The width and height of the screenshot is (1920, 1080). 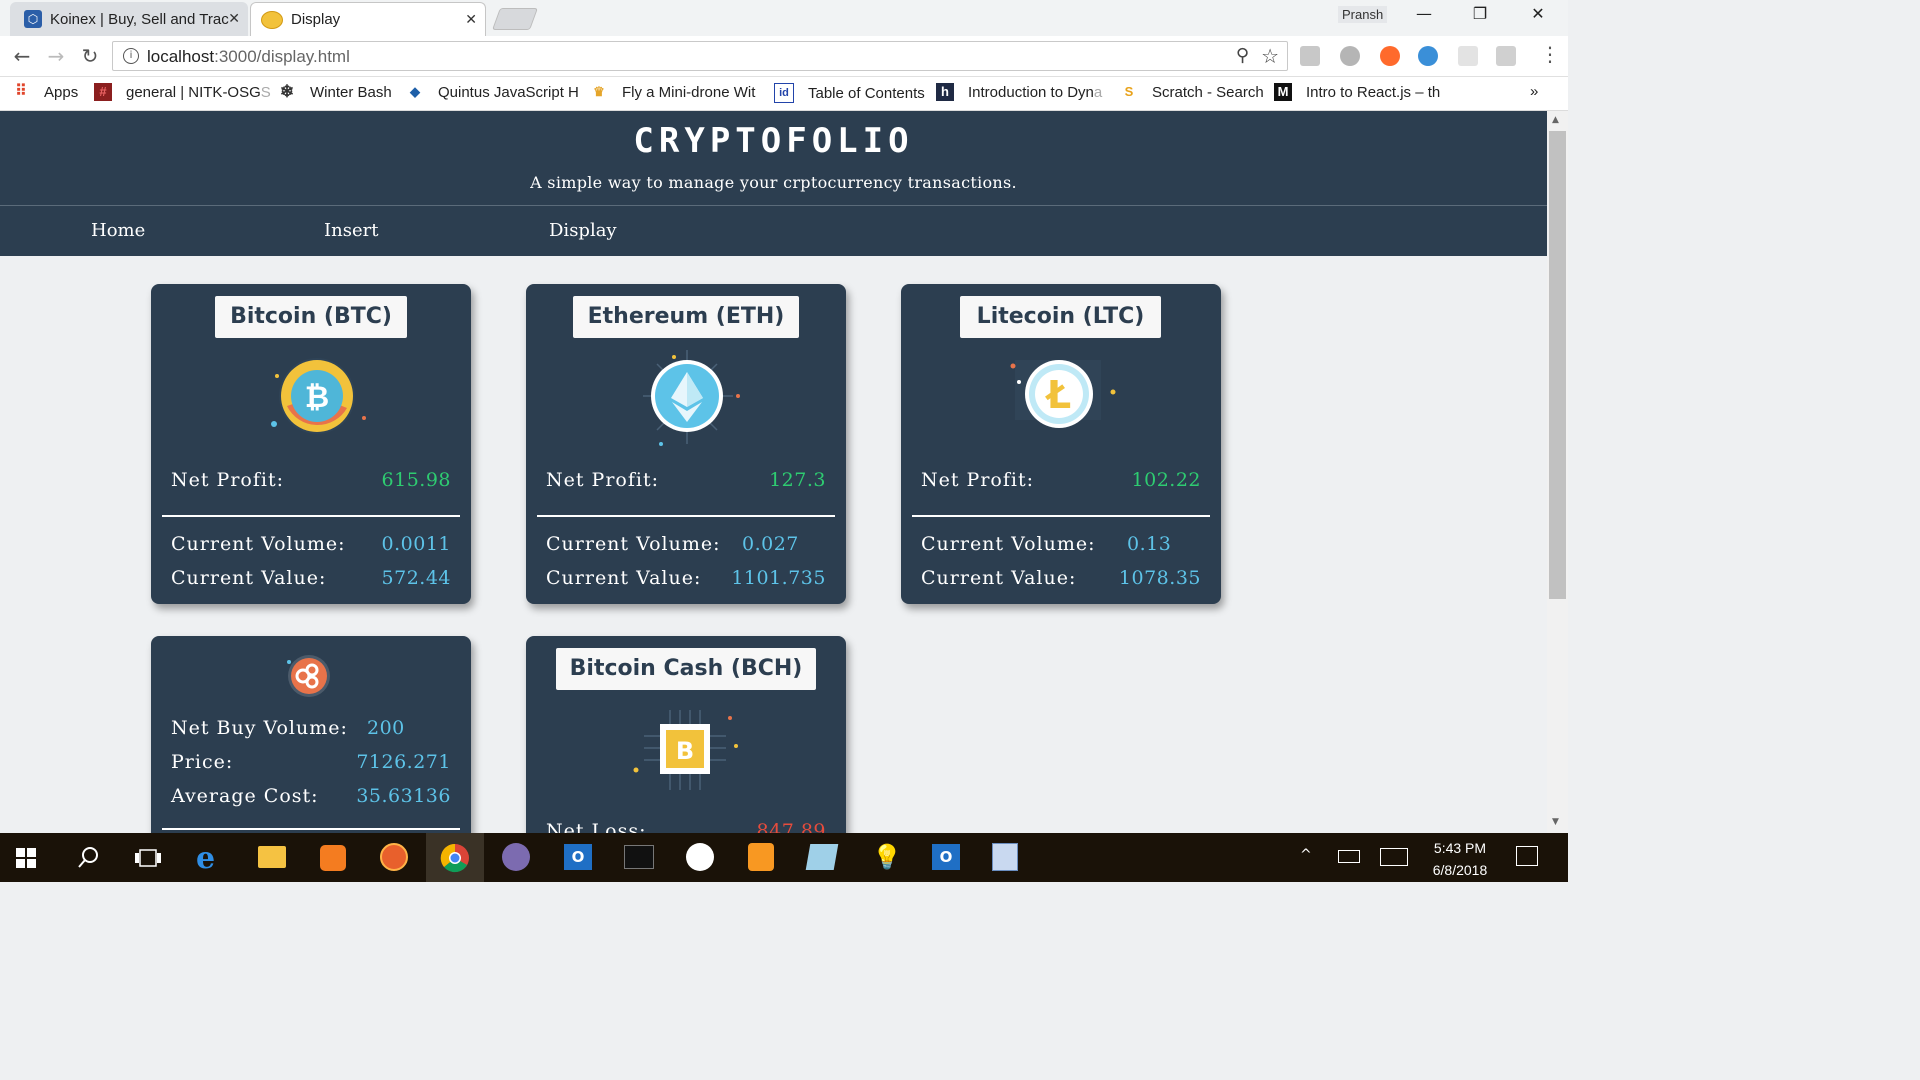 What do you see at coordinates (1192, 92) in the screenshot?
I see `bookmark-scratch: S Scratch - Search` at bounding box center [1192, 92].